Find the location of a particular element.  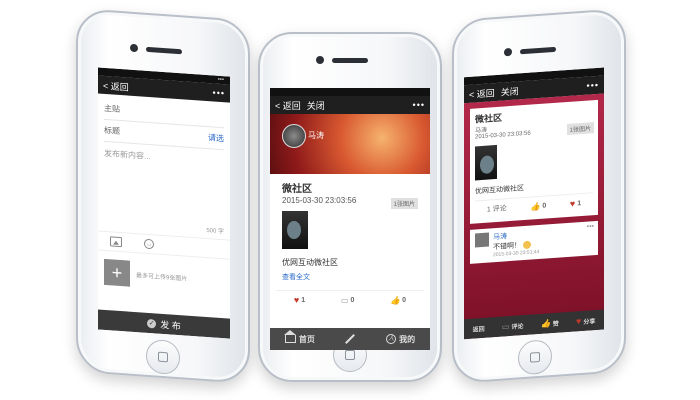

plus-icon: + is located at coordinates (117, 272).